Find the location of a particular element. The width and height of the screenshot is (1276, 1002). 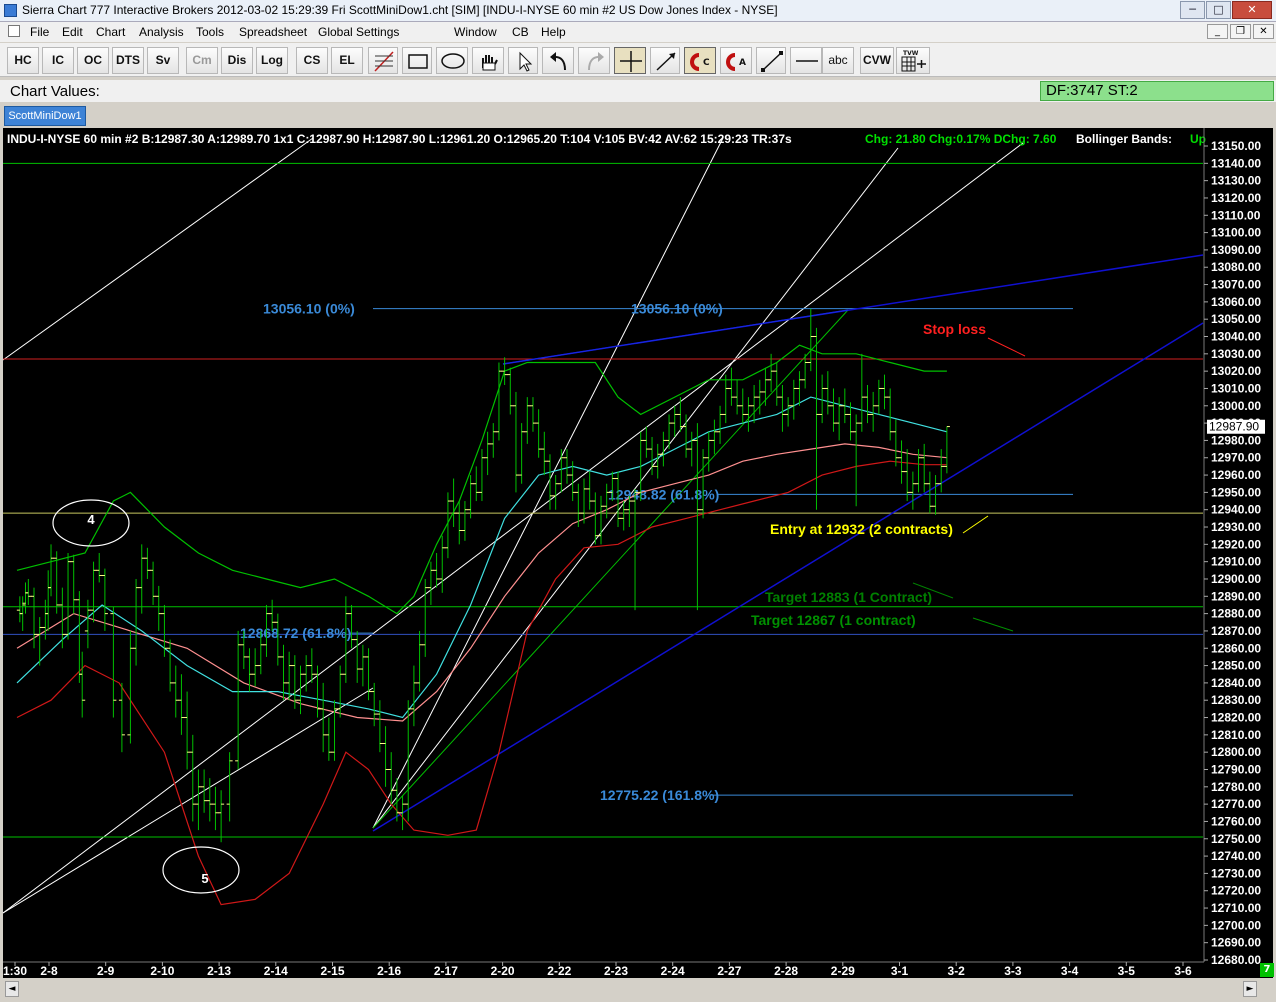

y-tick-label: 12900.00 is located at coordinates (1236, 579).